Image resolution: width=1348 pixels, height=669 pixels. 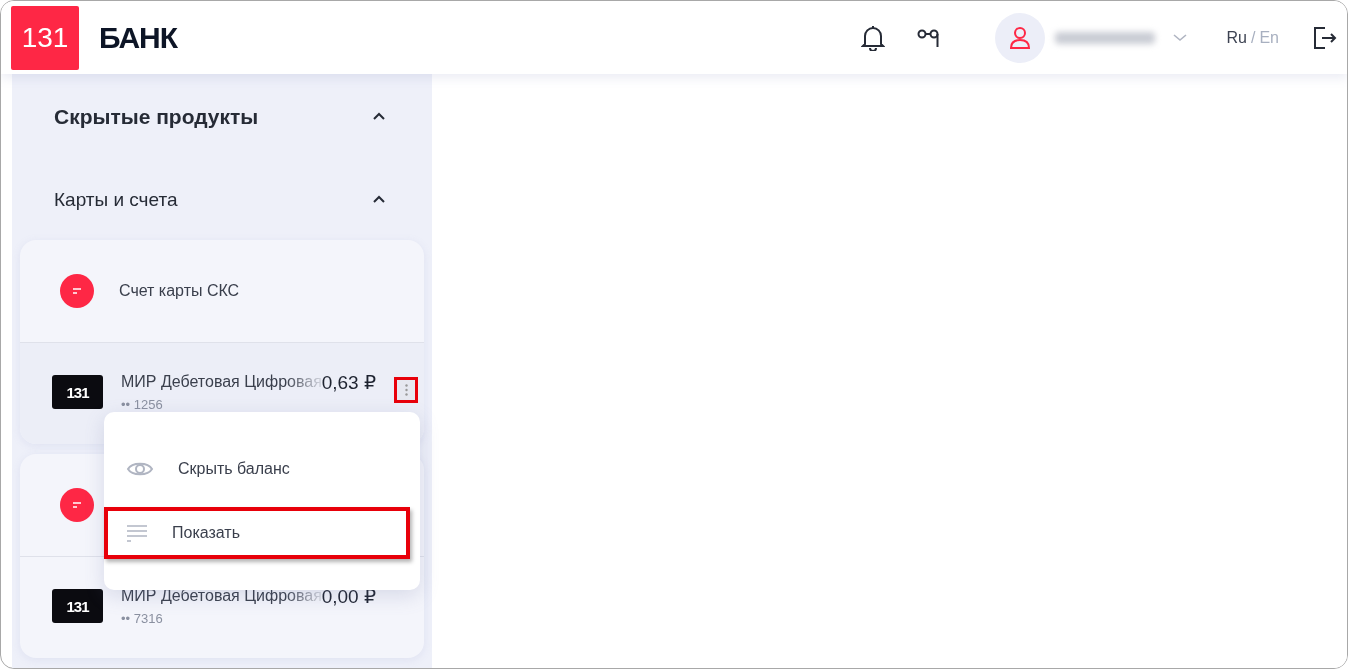 What do you see at coordinates (156, 116) in the screenshot?
I see `section-title: Скрытые продукты` at bounding box center [156, 116].